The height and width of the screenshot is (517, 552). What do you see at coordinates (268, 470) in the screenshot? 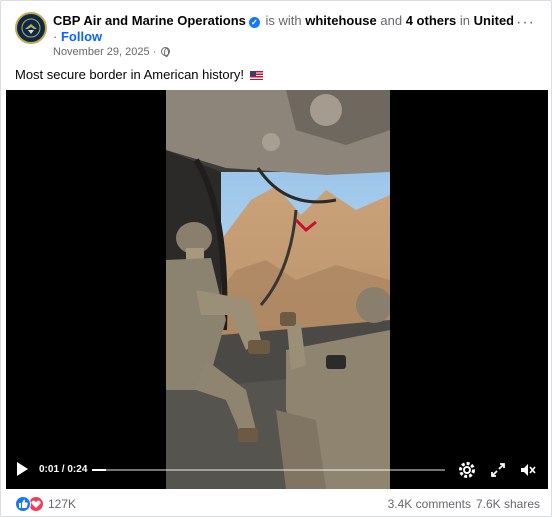
I see `progress-bar` at bounding box center [268, 470].